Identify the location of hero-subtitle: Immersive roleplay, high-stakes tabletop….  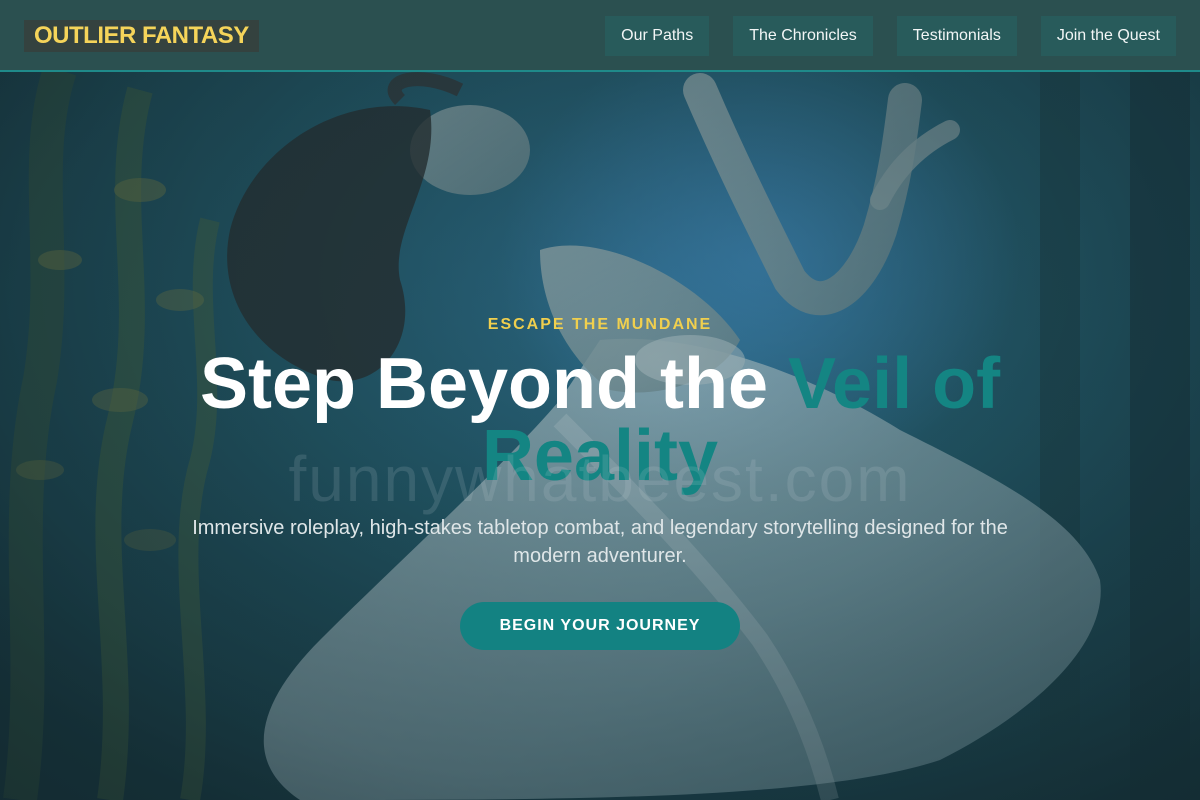
(600, 542).